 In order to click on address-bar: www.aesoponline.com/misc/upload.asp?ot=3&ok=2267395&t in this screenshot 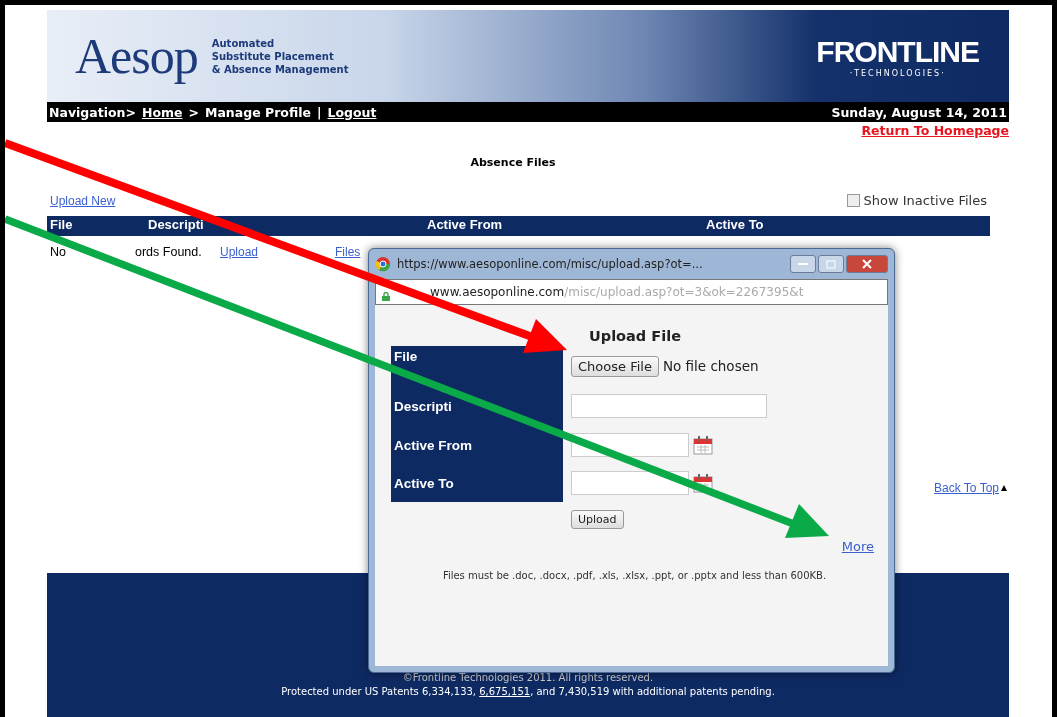, I will do `click(631, 292)`.